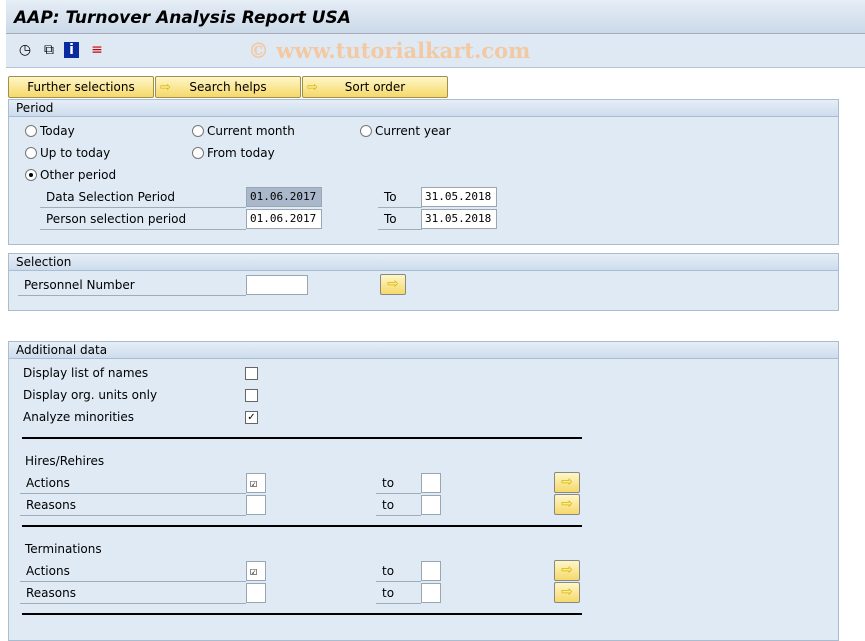 Image resolution: width=865 pixels, height=641 pixels. Describe the element at coordinates (251, 417) in the screenshot. I see `analyze-minorities-checkbox: ✓` at that location.